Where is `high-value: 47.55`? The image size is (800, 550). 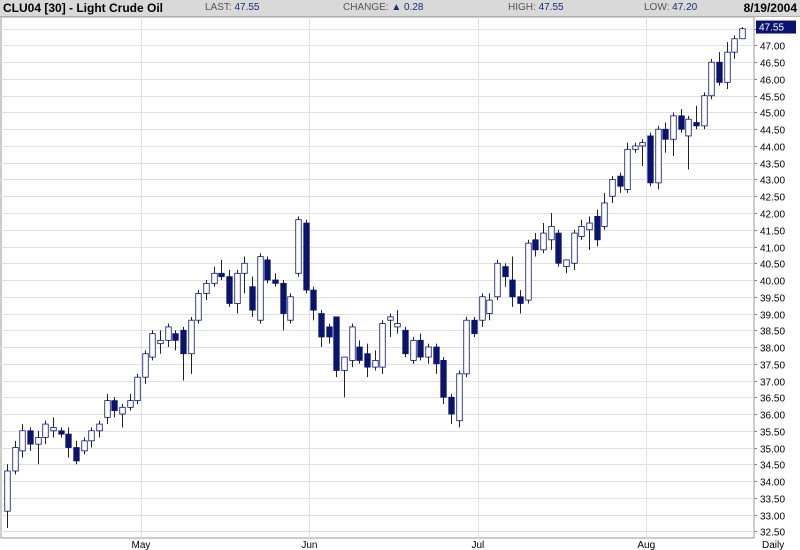
high-value: 47.55 is located at coordinates (551, 7).